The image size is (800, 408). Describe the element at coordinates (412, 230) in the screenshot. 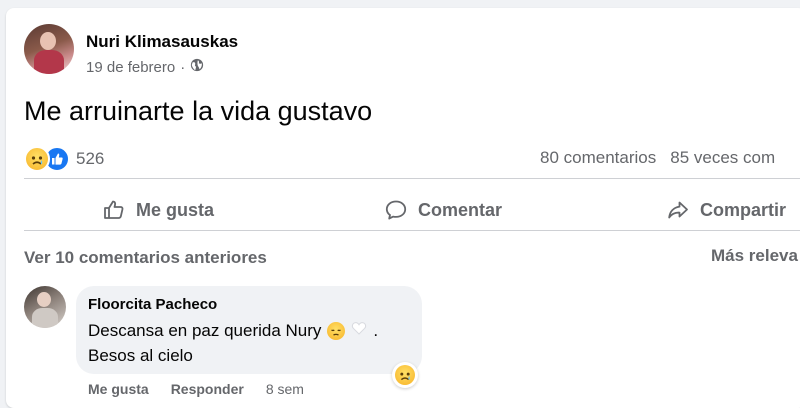

I see `divider-bottom` at that location.